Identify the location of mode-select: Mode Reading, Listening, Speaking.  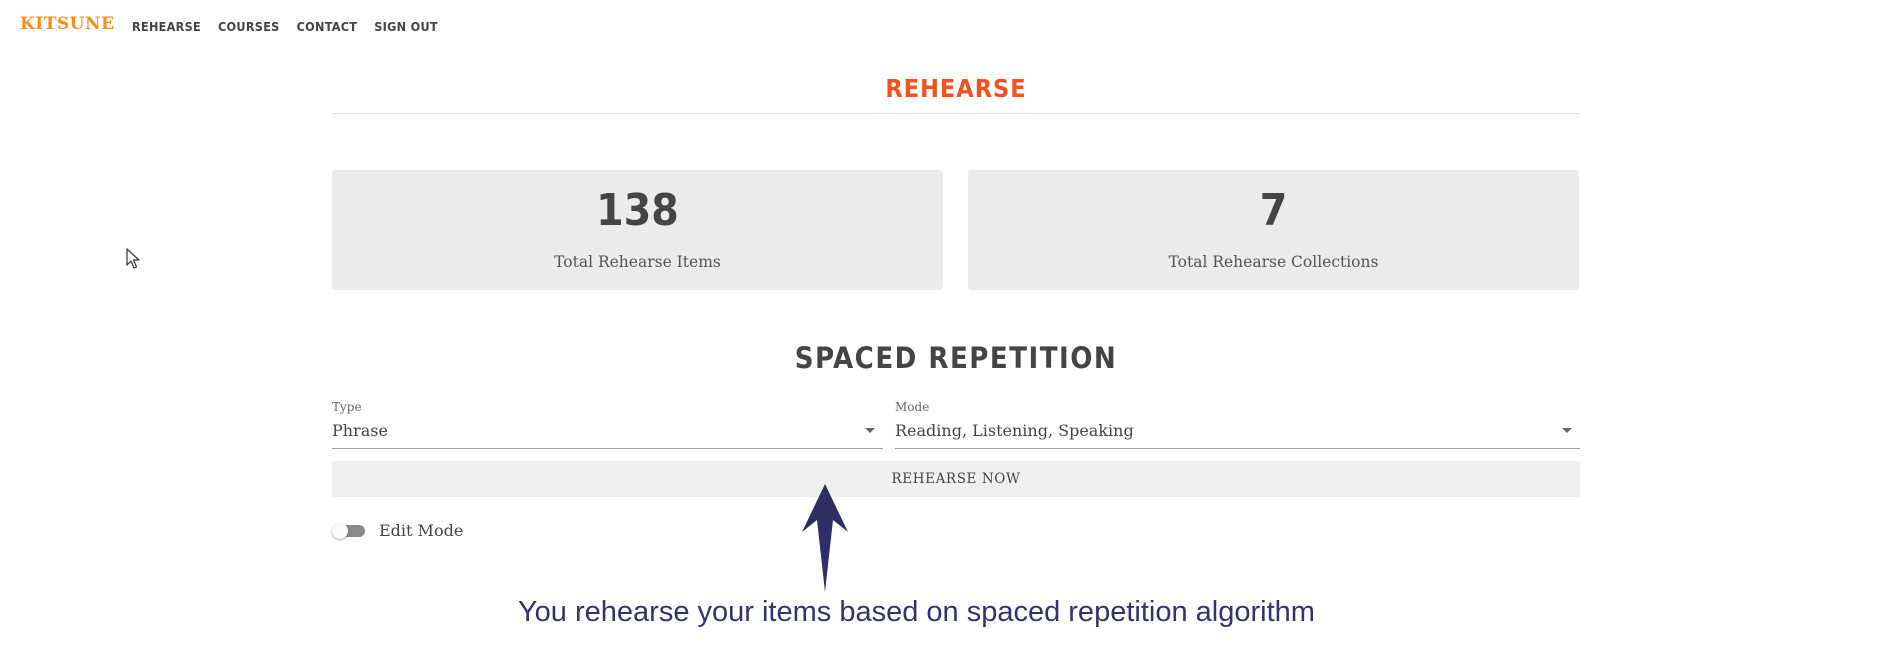
(1237, 424).